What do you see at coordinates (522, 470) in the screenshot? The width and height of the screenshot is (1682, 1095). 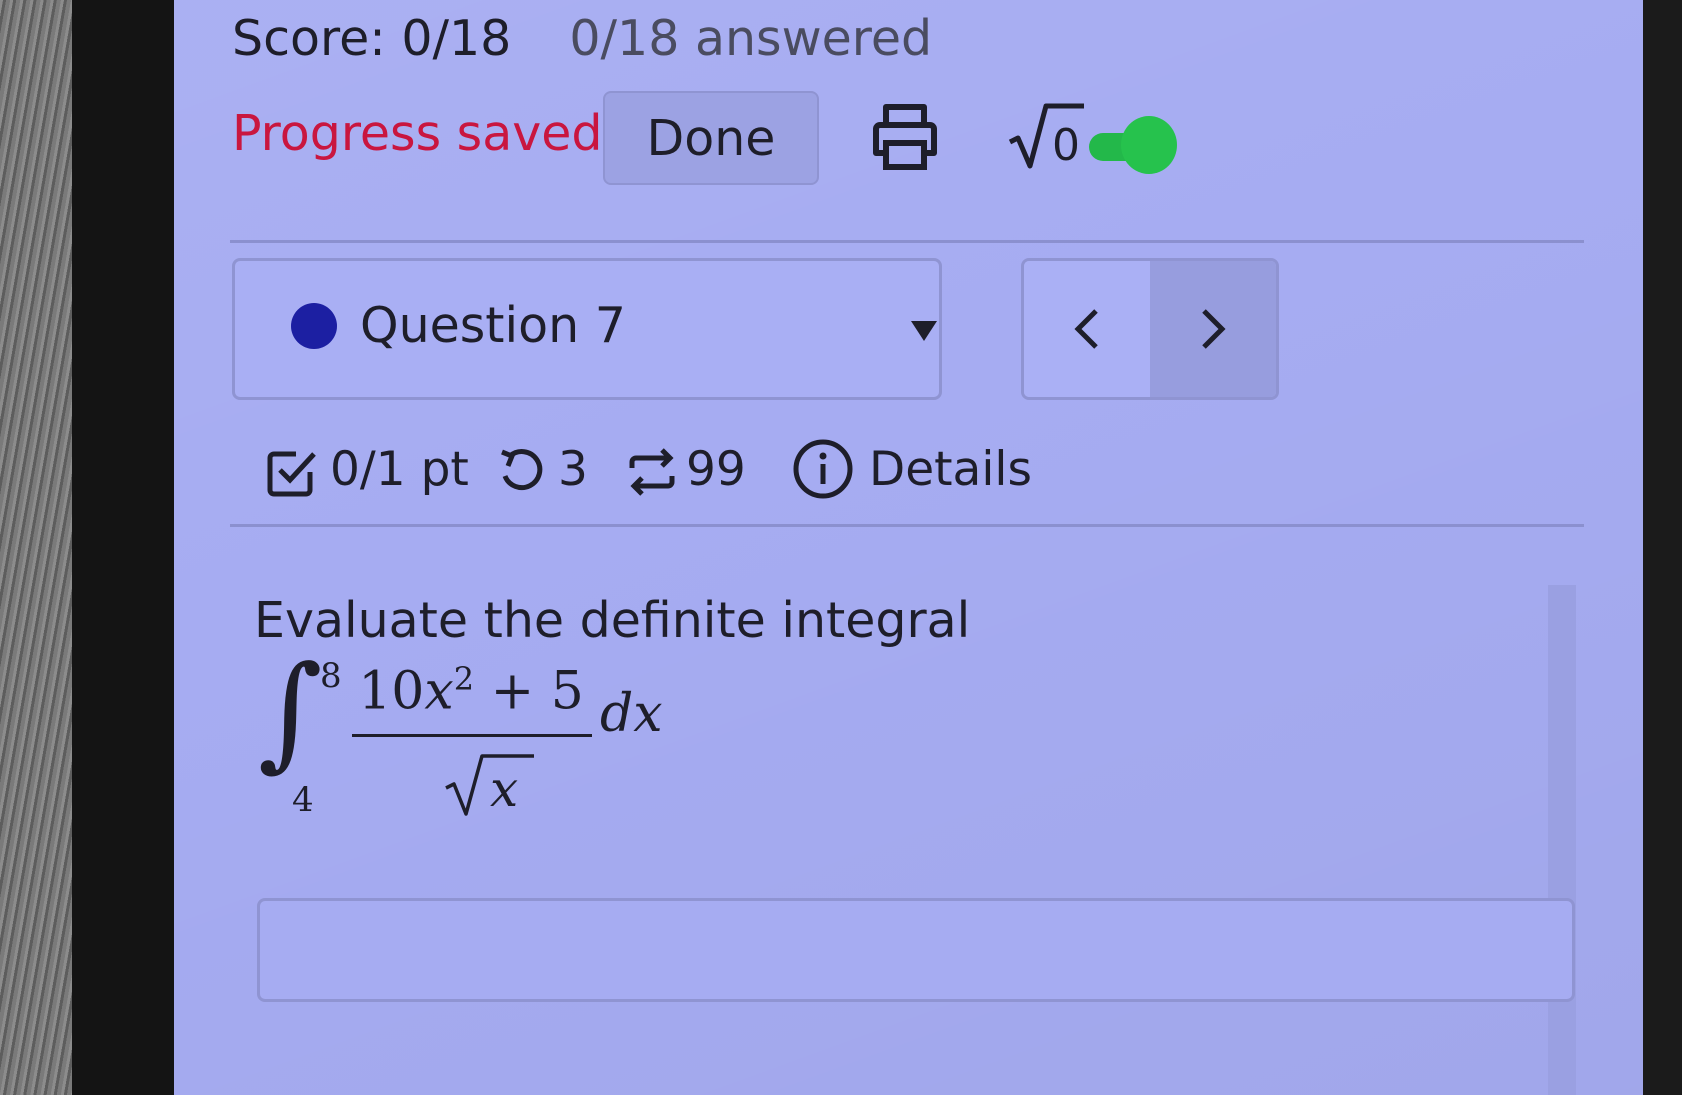 I see `retry-icon` at bounding box center [522, 470].